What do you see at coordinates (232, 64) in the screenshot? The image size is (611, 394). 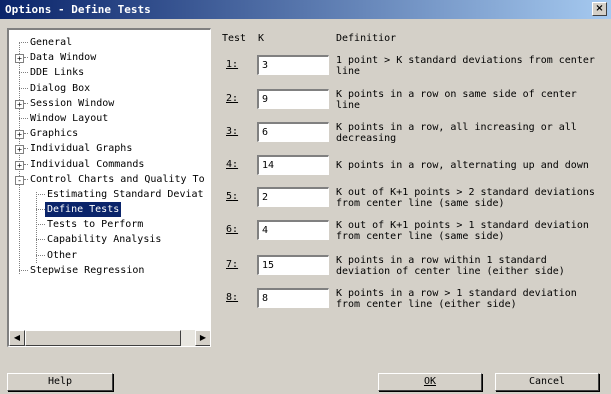 I see `test-number: 1:` at bounding box center [232, 64].